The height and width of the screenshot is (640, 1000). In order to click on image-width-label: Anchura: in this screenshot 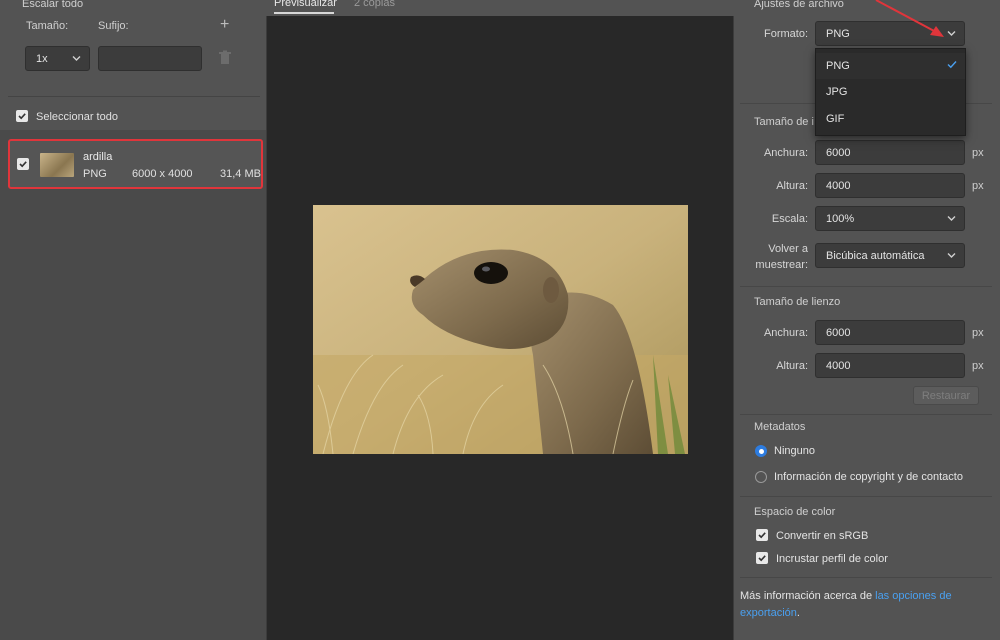, I will do `click(785, 153)`.